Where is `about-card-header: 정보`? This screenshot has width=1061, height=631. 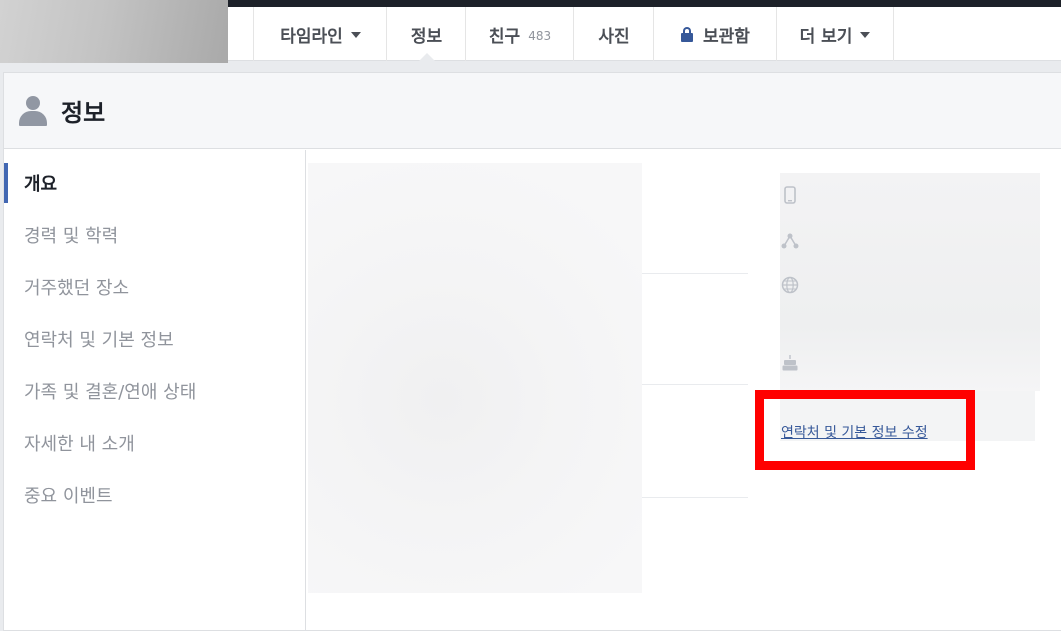 about-card-header: 정보 is located at coordinates (532, 111).